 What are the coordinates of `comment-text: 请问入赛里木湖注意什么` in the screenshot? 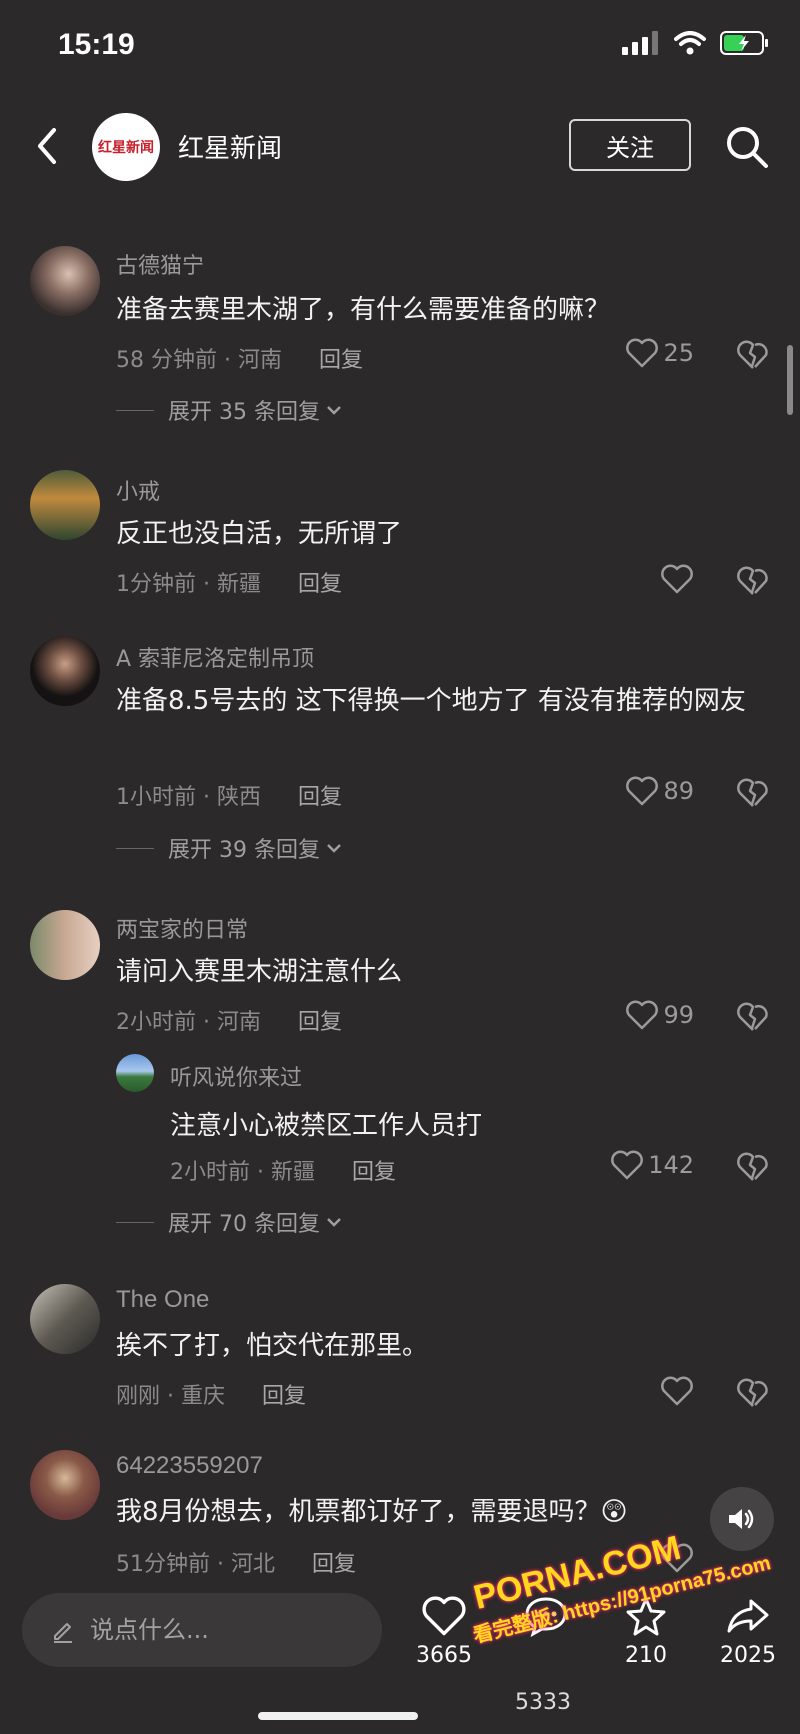 It's located at (259, 972).